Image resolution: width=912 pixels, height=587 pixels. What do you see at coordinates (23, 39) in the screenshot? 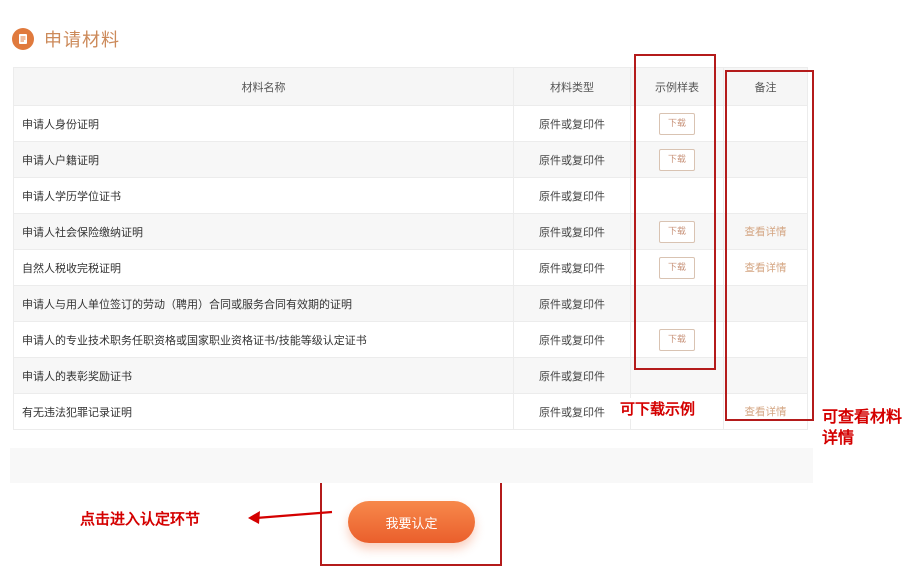
I see `document-icon` at bounding box center [23, 39].